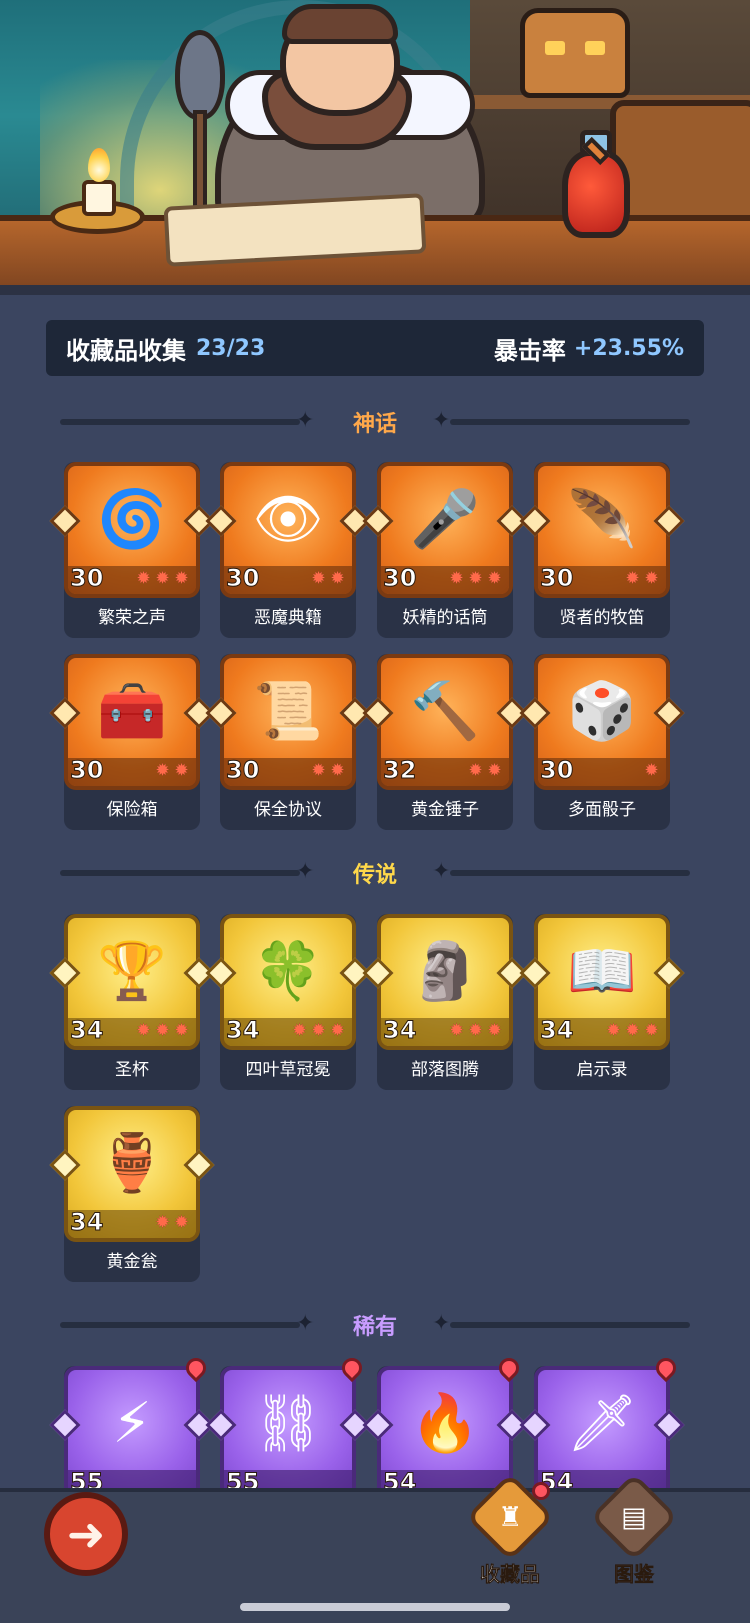 The width and height of the screenshot is (750, 1623). I want to click on item-name: 保险箱, so click(132, 810).